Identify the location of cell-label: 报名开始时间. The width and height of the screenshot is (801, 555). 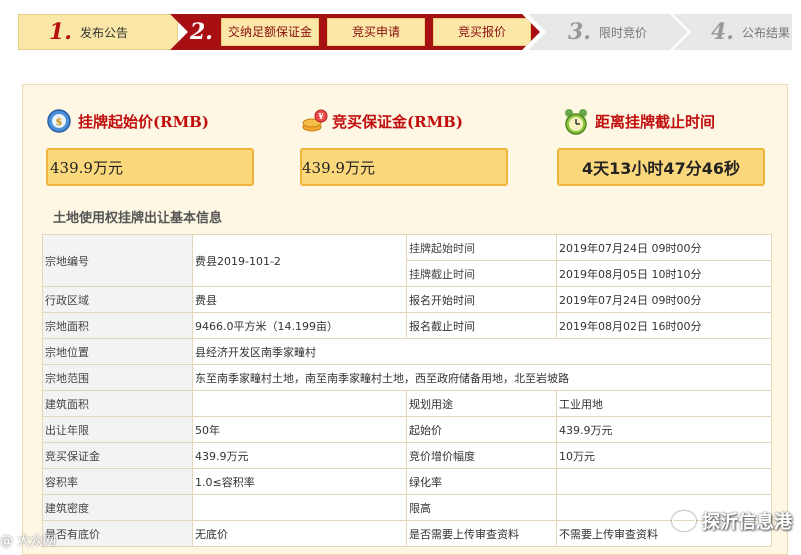
(481, 299).